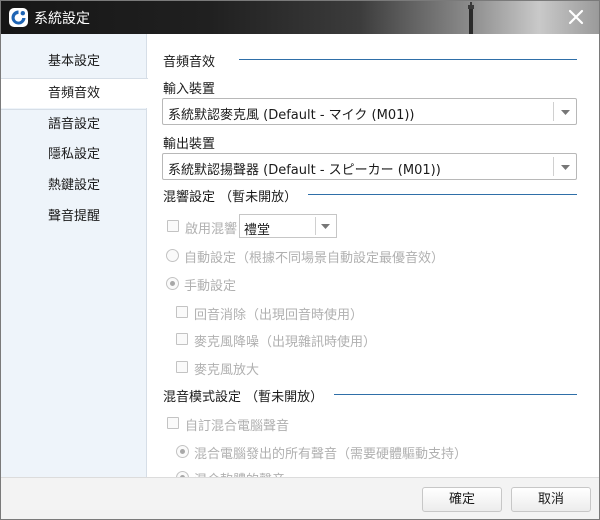 The width and height of the screenshot is (600, 520). Describe the element at coordinates (210, 286) in the screenshot. I see `manual-setting-label: 手動設定` at that location.